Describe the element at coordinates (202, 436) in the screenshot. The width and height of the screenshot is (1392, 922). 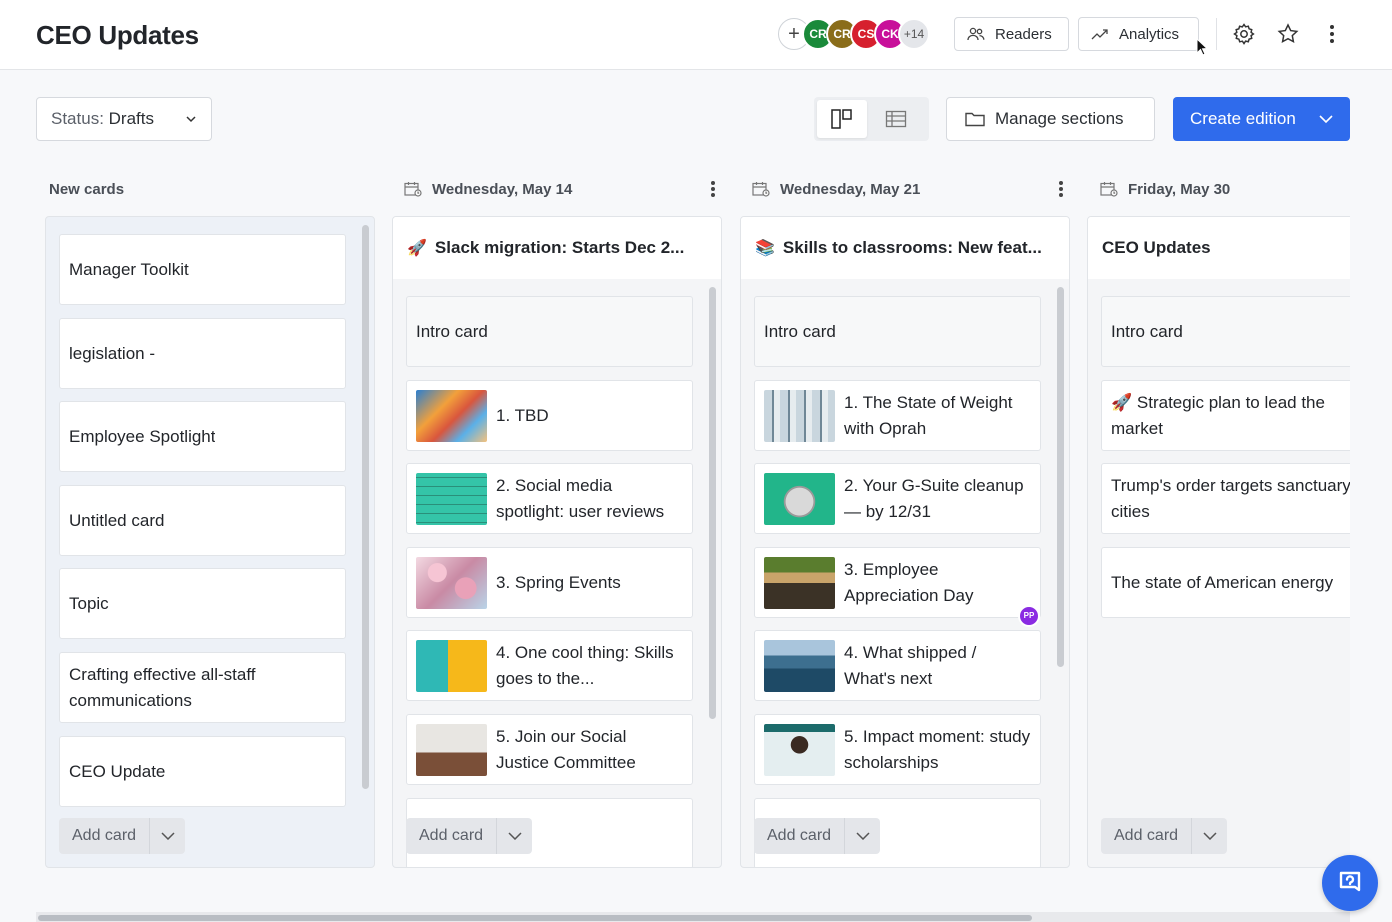
I see `card: Employee Spotlight` at that location.